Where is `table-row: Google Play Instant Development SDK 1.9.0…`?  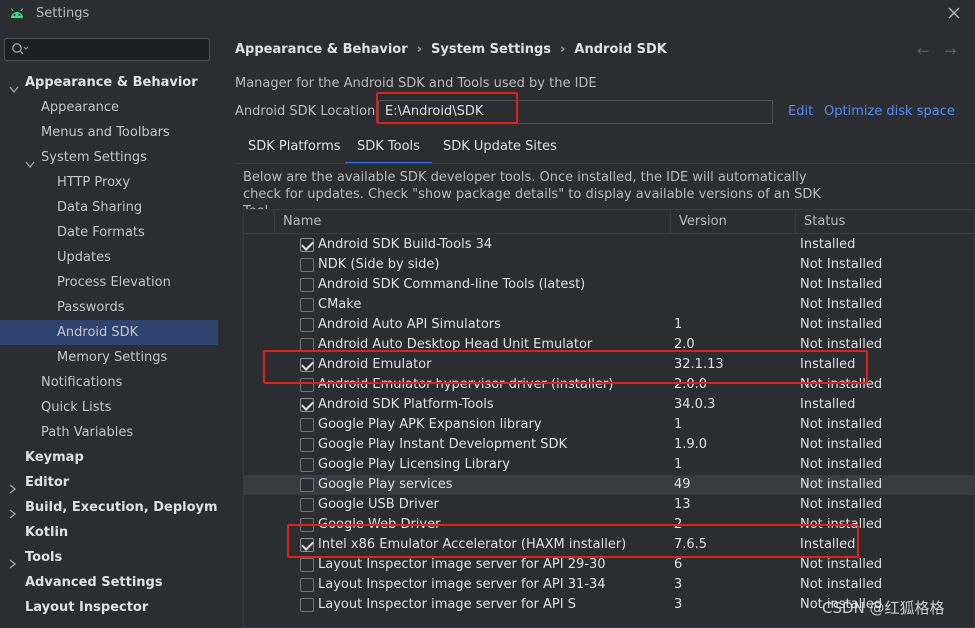 table-row: Google Play Instant Development SDK 1.9.0… is located at coordinates (609, 445).